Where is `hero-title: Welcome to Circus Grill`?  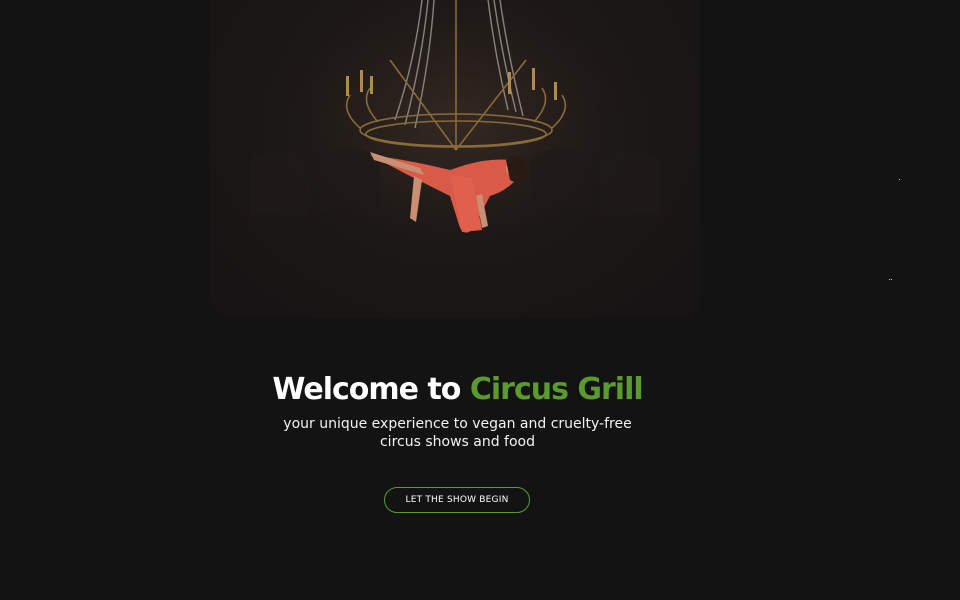
hero-title: Welcome to Circus Grill is located at coordinates (457, 389).